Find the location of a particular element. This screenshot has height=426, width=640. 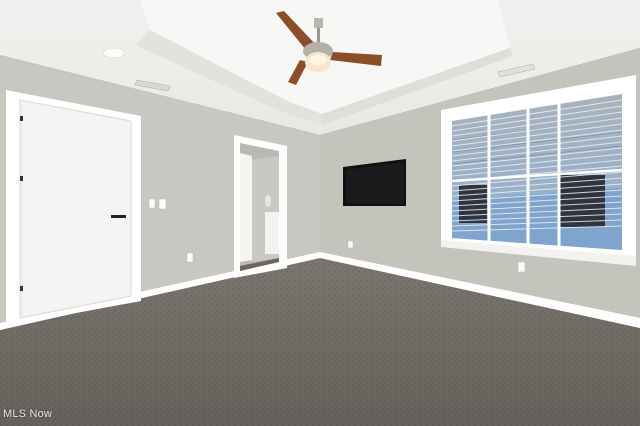

bathroom-door-open is located at coordinates (246, 207).